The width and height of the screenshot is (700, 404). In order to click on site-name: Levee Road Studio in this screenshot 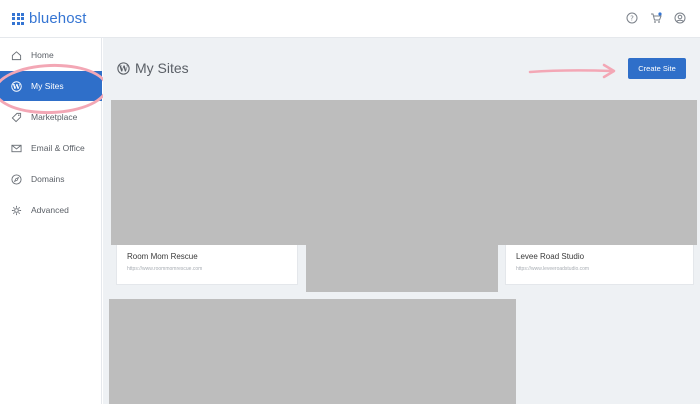, I will do `click(550, 256)`.